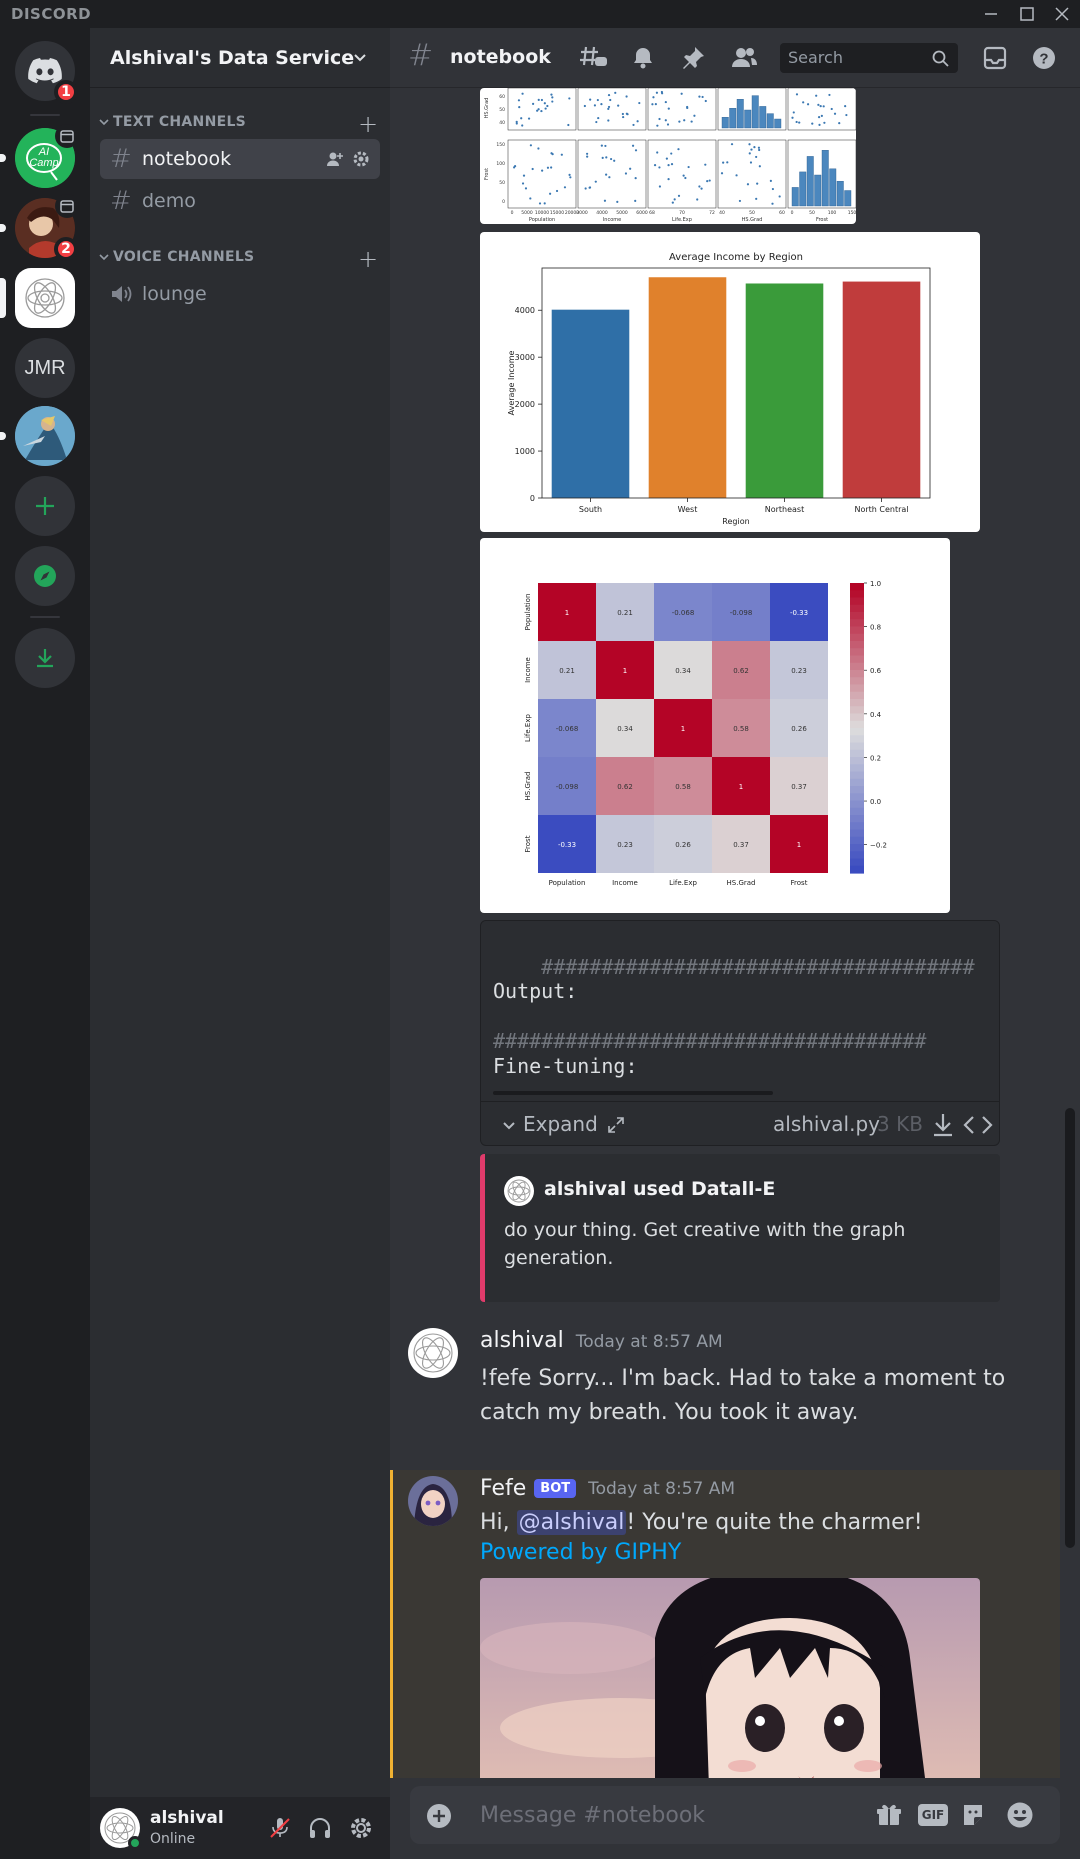 This screenshot has width=1080, height=1859. I want to click on bell-icon, so click(643, 58).